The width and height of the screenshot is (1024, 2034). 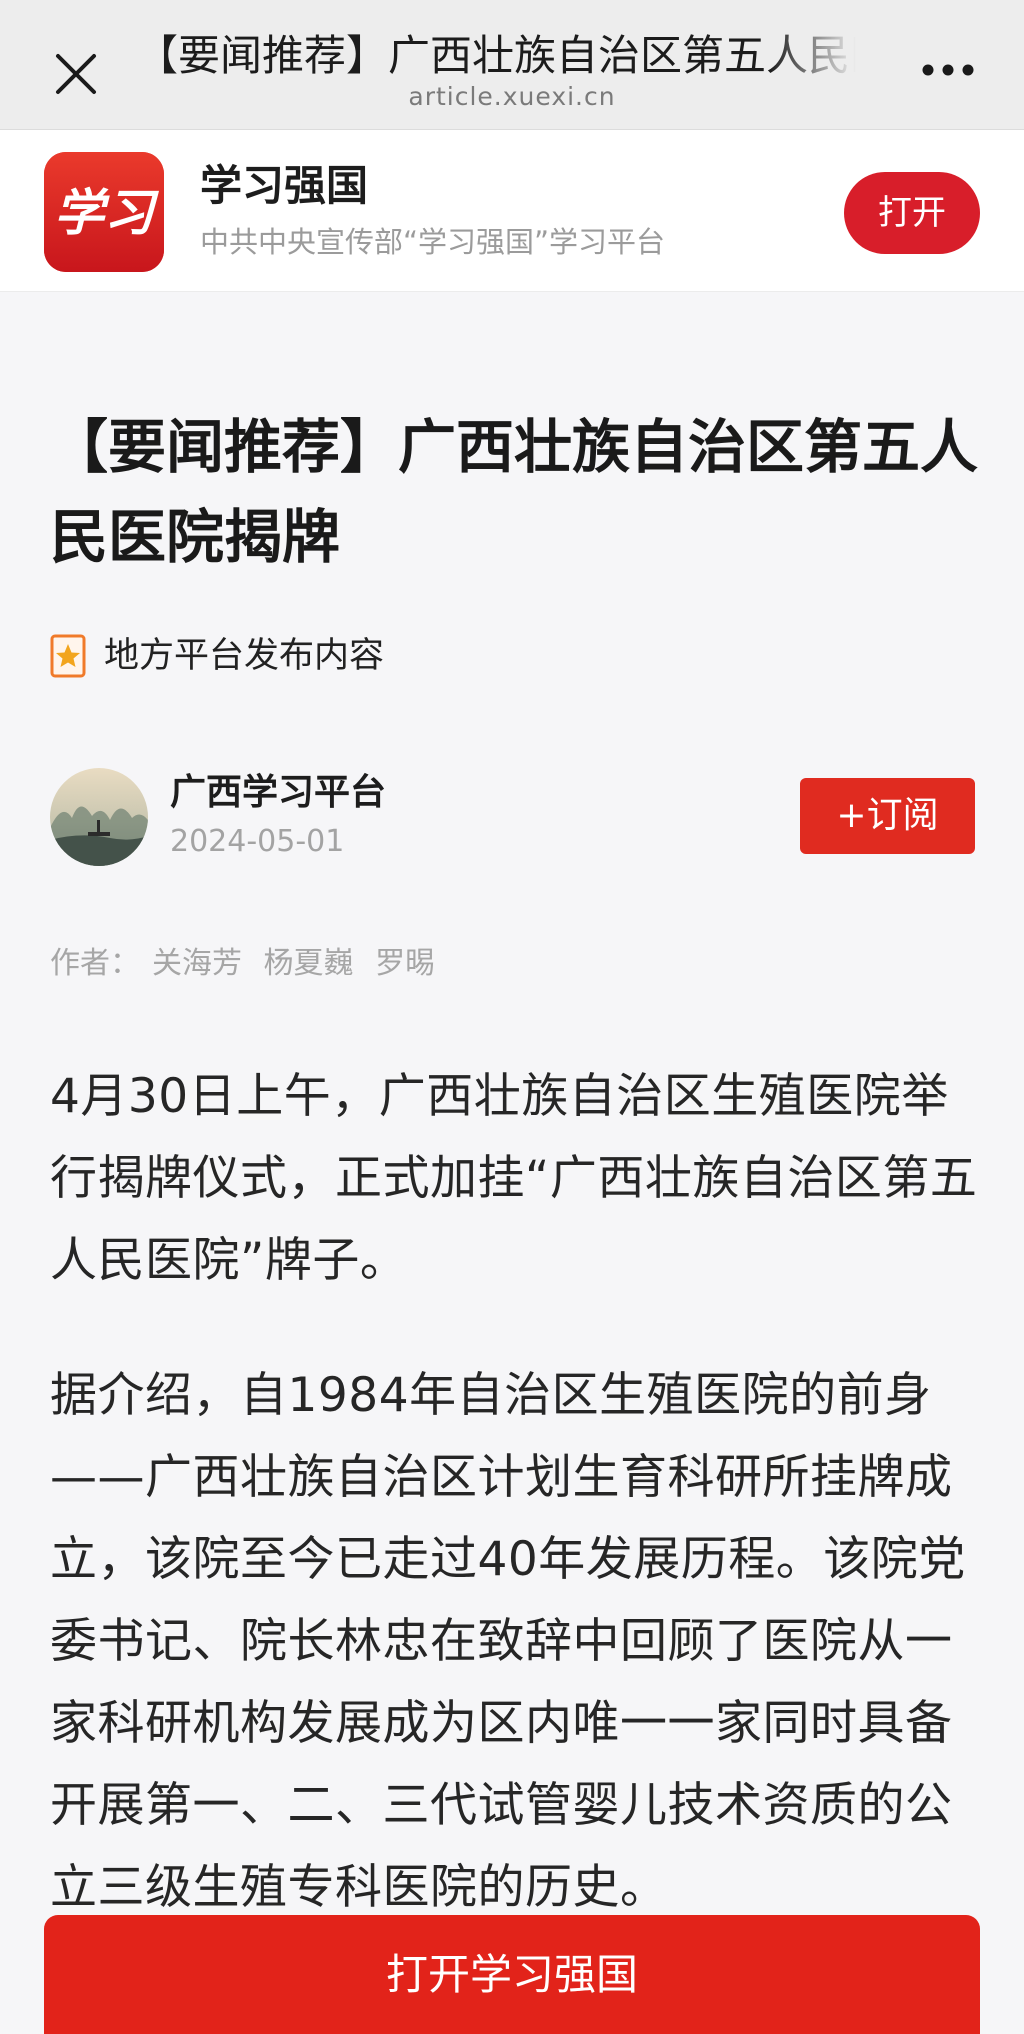 I want to click on publish-date: 2024-05-01, so click(x=257, y=841).